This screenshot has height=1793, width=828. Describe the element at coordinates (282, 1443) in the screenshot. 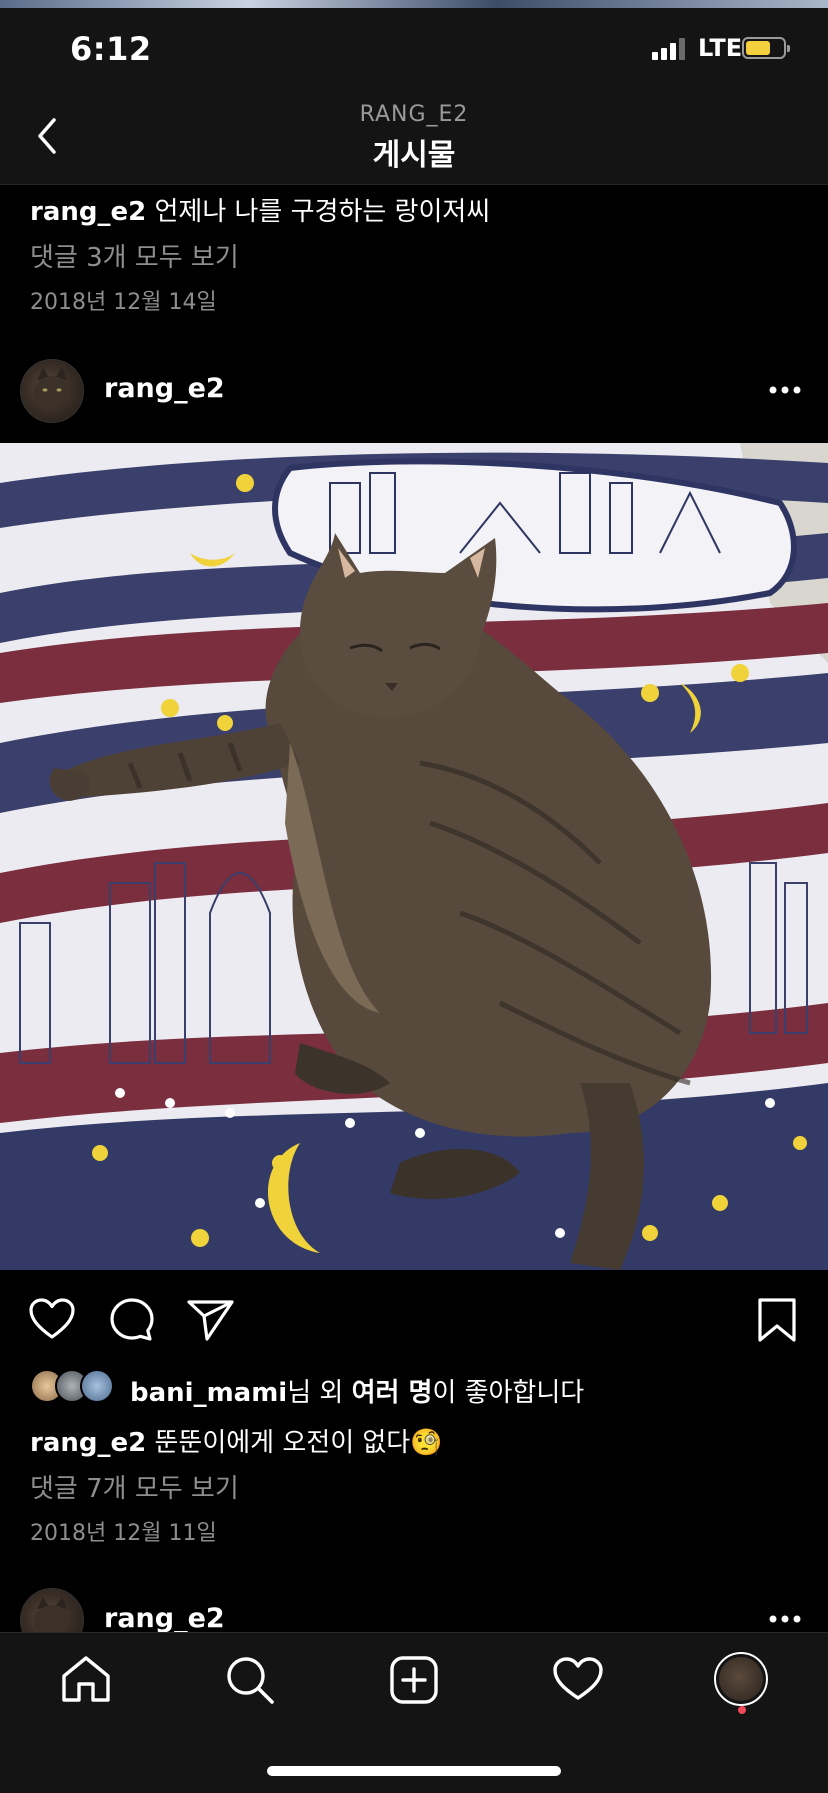

I see `caption-text: 뚠뚠이에게 오전이 없다` at that location.